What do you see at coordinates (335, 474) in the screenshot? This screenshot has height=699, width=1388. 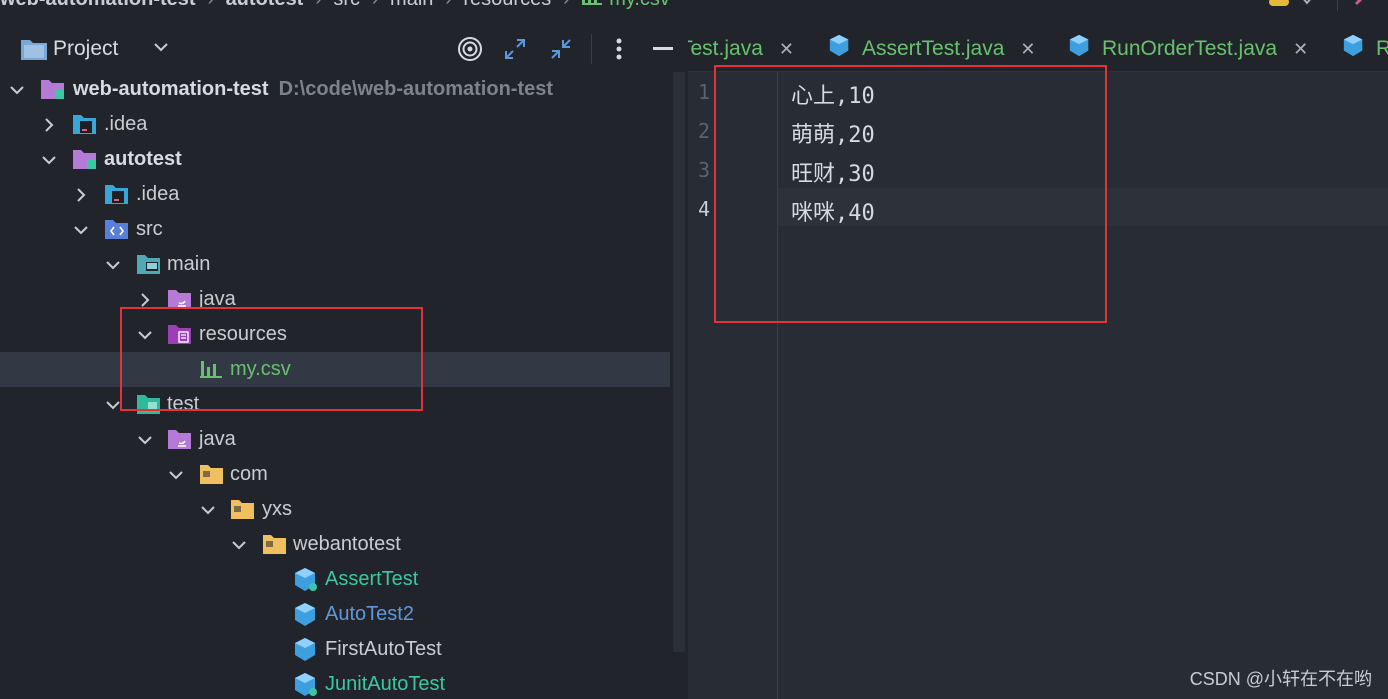 I see `tree-item-com: com` at bounding box center [335, 474].